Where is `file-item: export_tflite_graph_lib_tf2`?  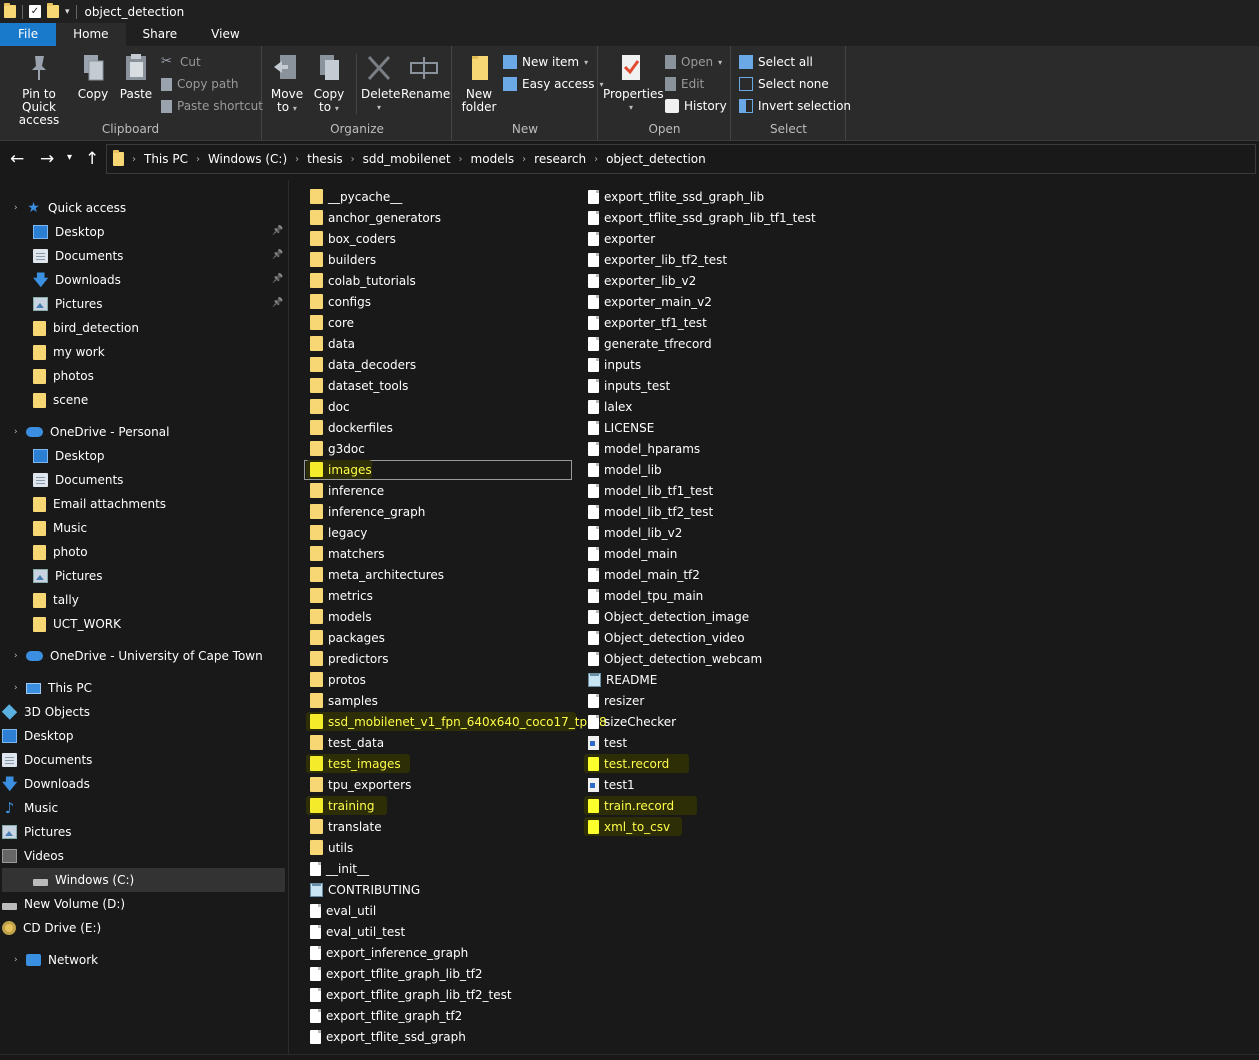
file-item: export_tflite_graph_lib_tf2 is located at coordinates (396, 973).